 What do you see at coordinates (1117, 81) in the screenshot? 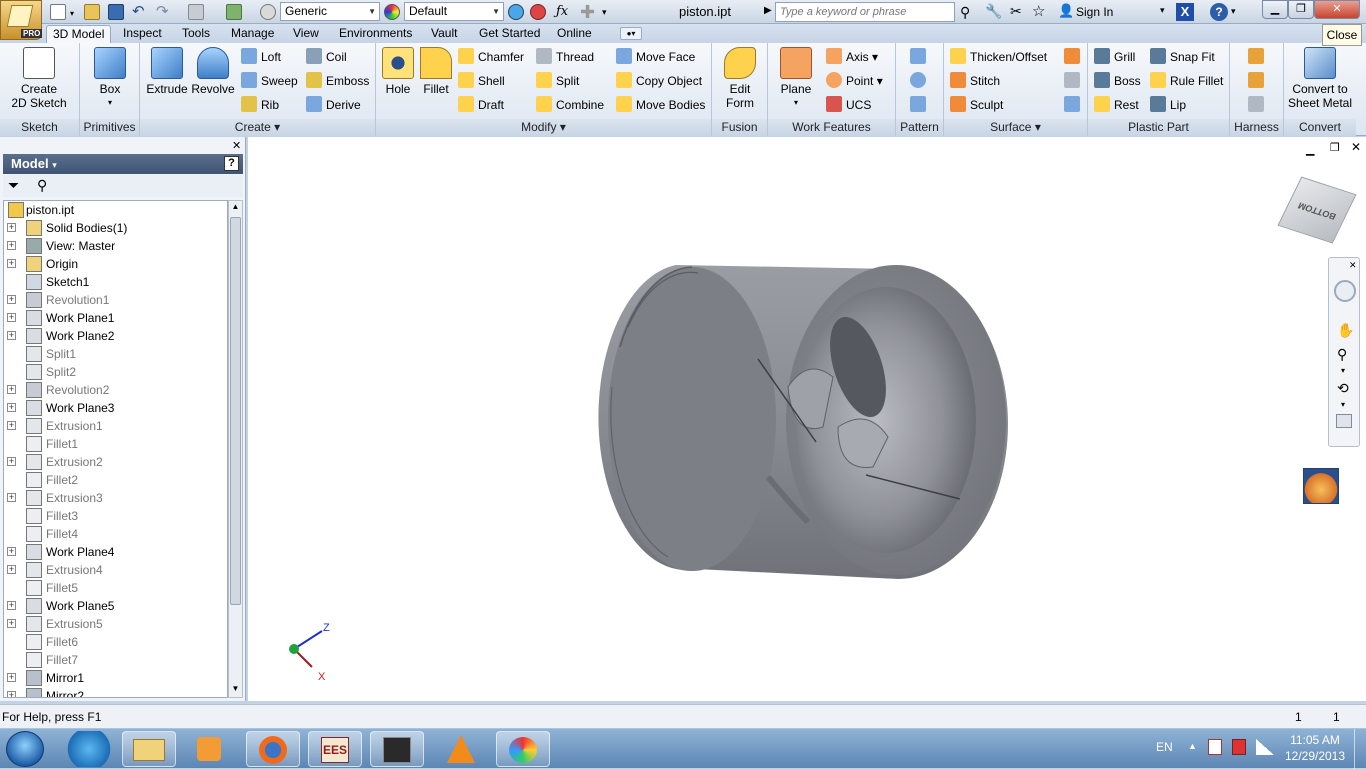
I see `boss-button: Boss` at bounding box center [1117, 81].